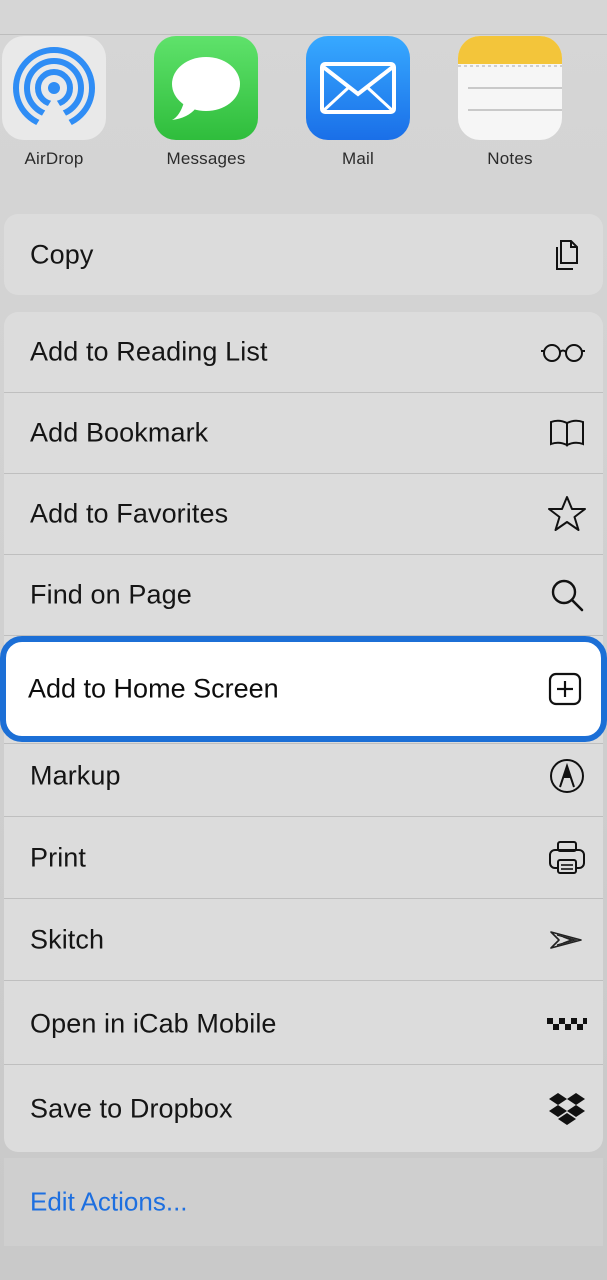  What do you see at coordinates (563, 352) in the screenshot?
I see `glasses-icon` at bounding box center [563, 352].